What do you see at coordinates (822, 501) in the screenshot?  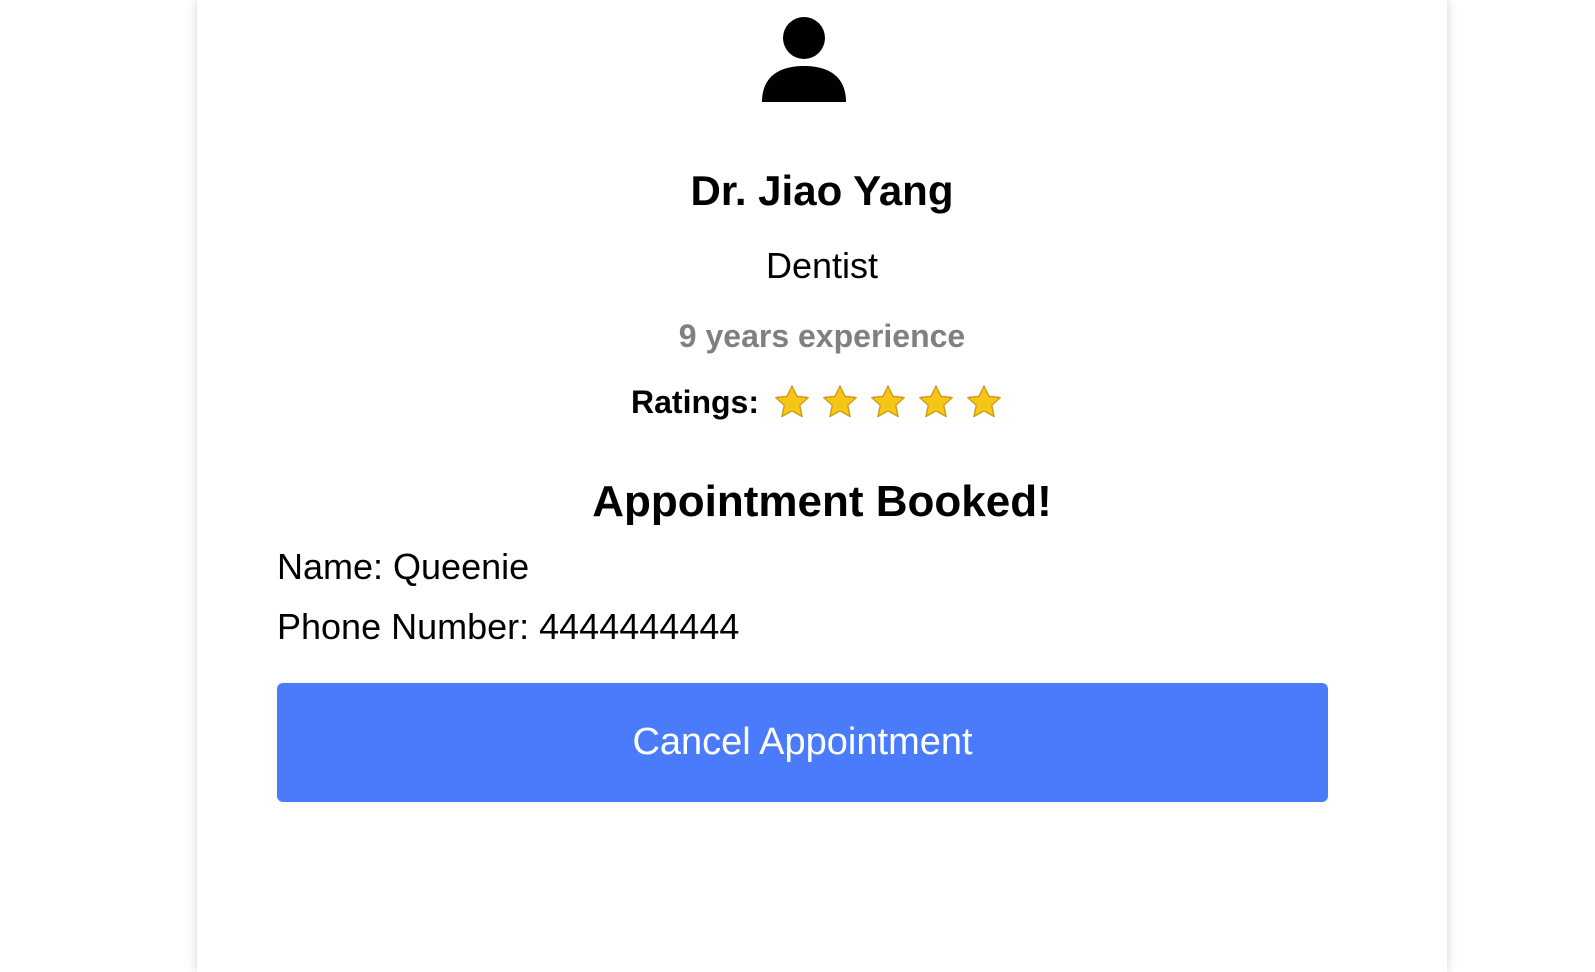 I see `appointment-booked-title: Appointment Booked!` at bounding box center [822, 501].